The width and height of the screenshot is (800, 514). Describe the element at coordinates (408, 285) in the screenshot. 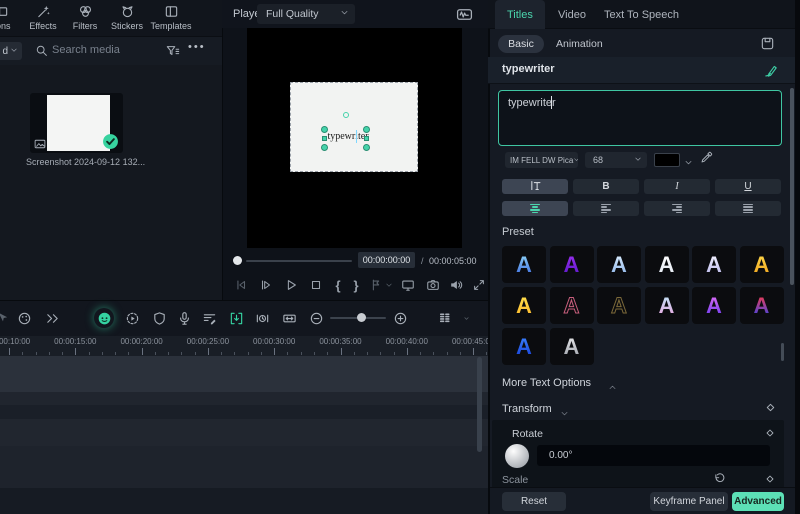

I see `mirror-display-button` at that location.